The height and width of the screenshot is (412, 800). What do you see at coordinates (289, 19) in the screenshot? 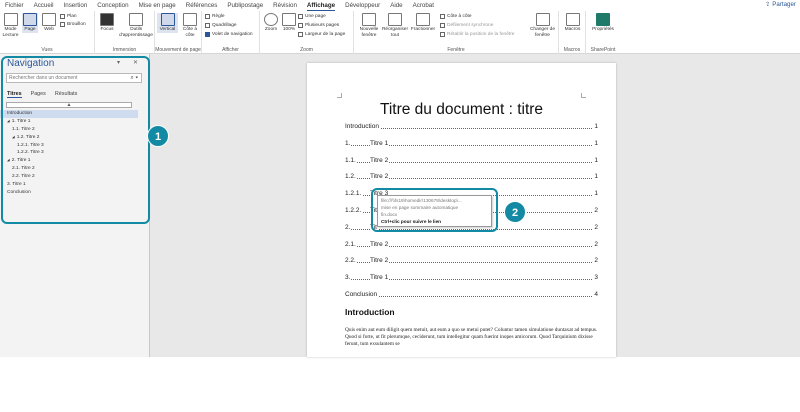
I see `zoom-100-icon` at bounding box center [289, 19].